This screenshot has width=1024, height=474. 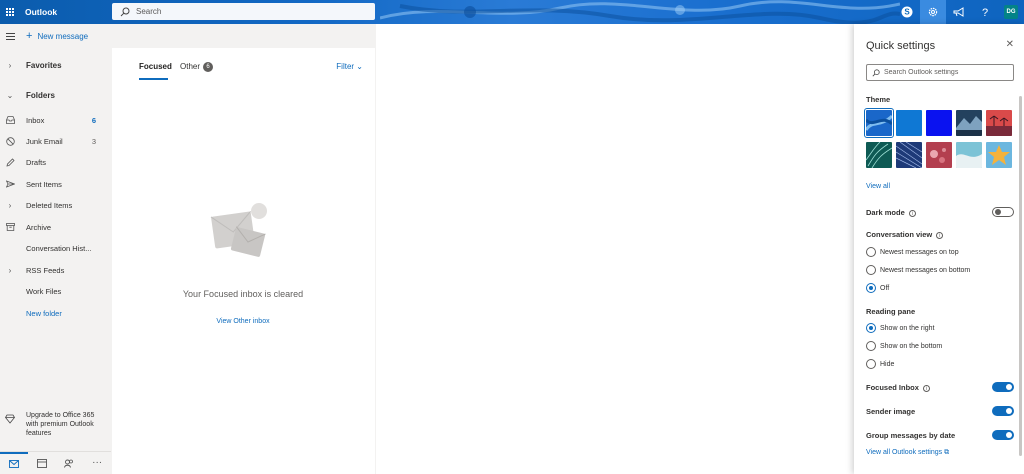 I want to click on mail-icon, so click(x=14, y=462).